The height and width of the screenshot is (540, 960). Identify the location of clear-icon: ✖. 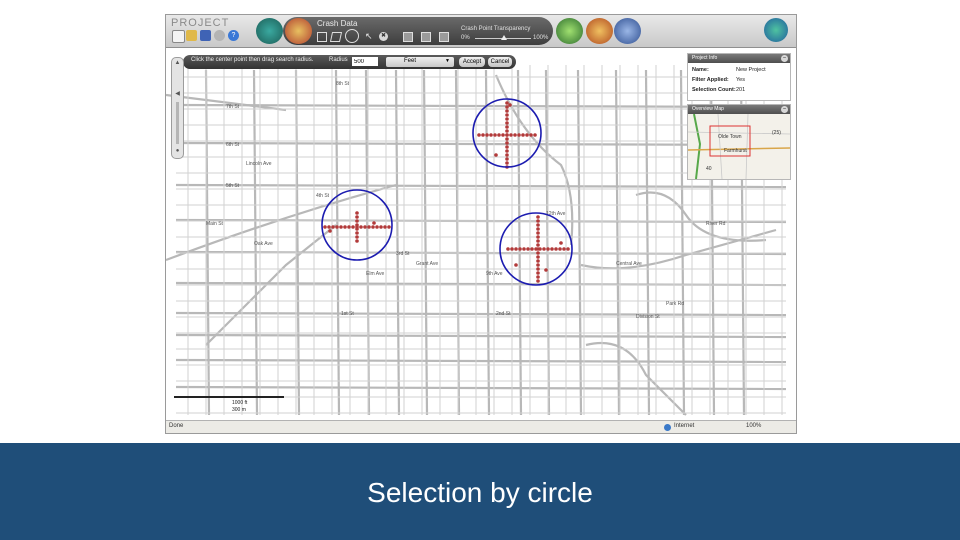
(383, 36).